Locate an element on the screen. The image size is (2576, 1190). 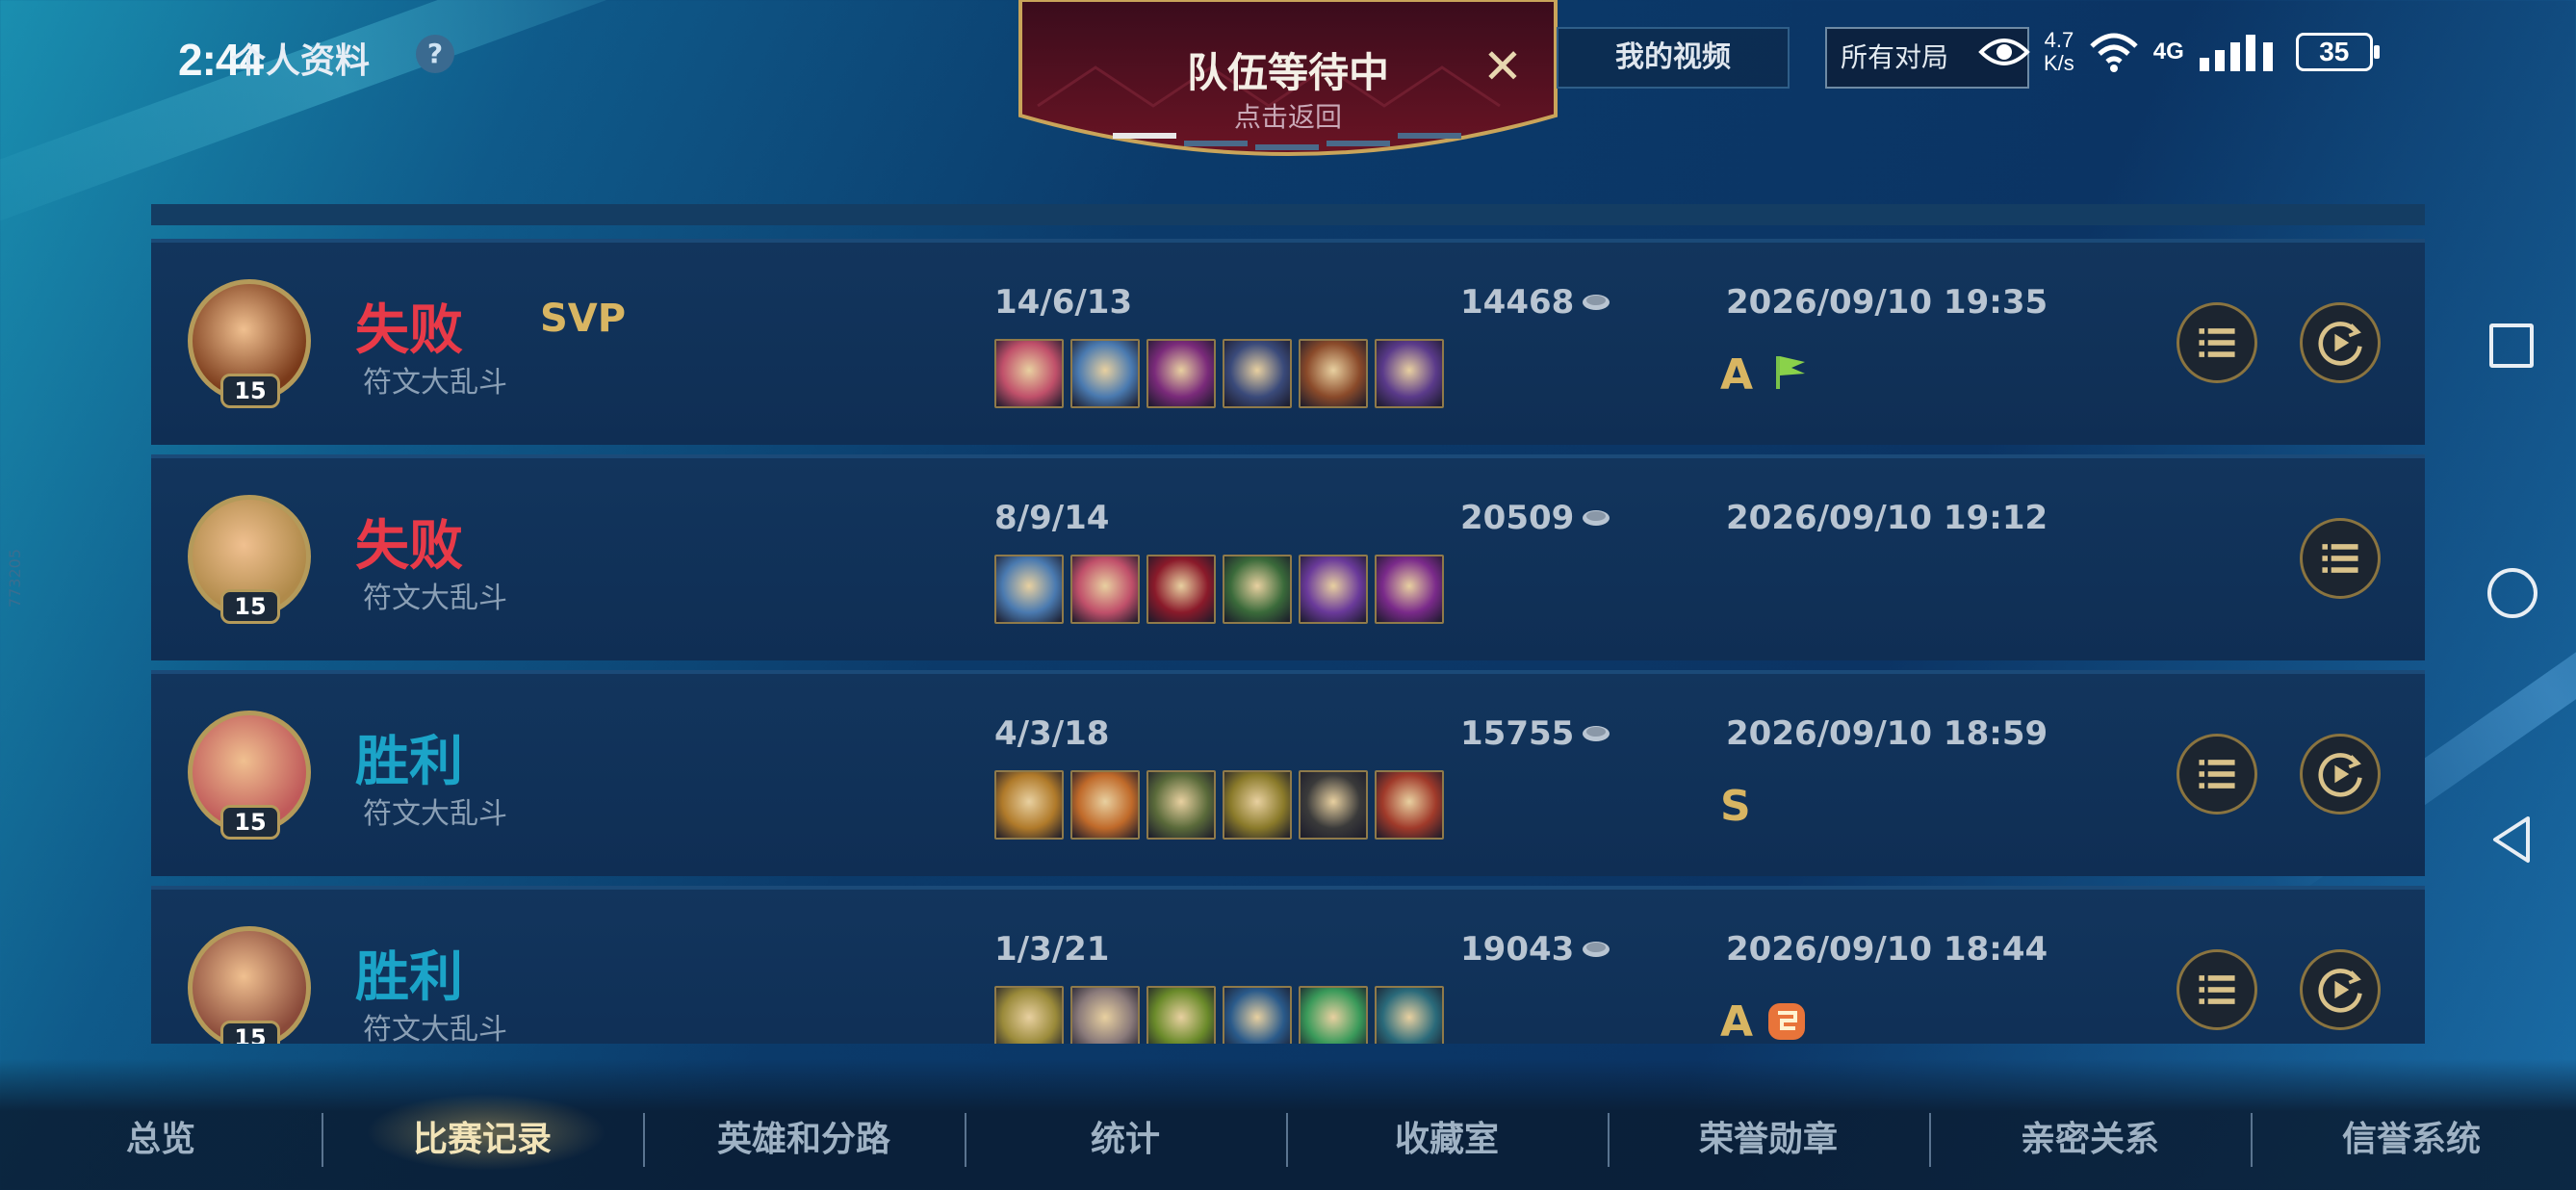
side-code: 773205 is located at coordinates (15, 579).